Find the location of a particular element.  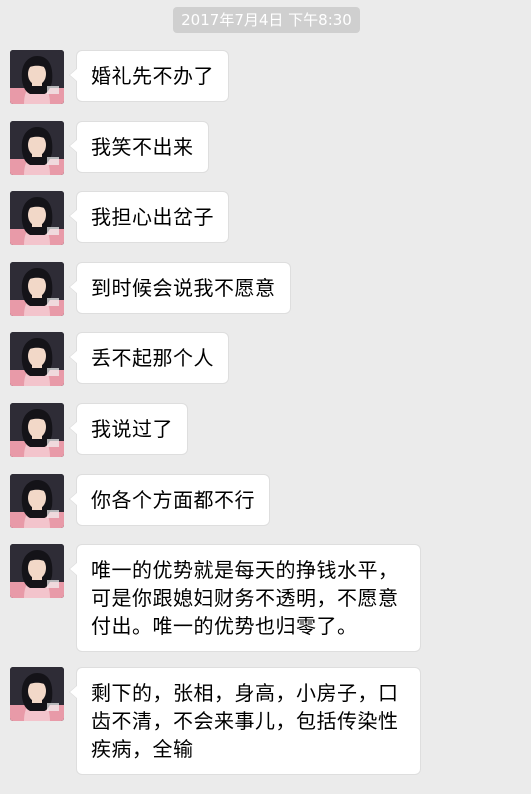

message-bubble: 我担心出岔子 is located at coordinates (149, 217).